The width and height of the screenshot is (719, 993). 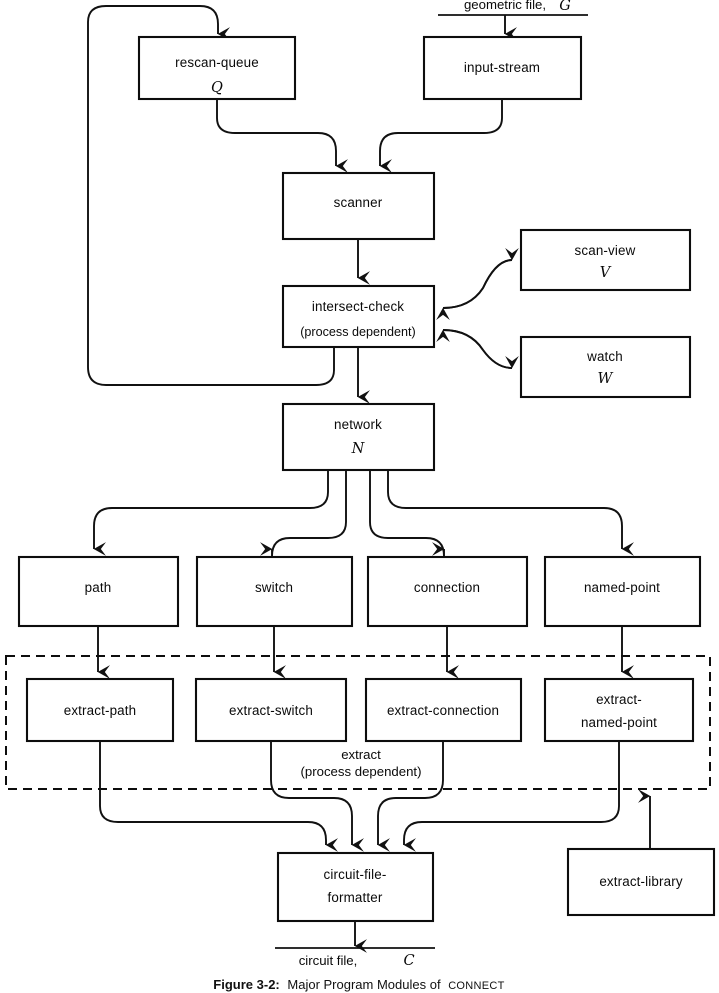 What do you see at coordinates (98, 587) in the screenshot?
I see `node-path-label: path` at bounding box center [98, 587].